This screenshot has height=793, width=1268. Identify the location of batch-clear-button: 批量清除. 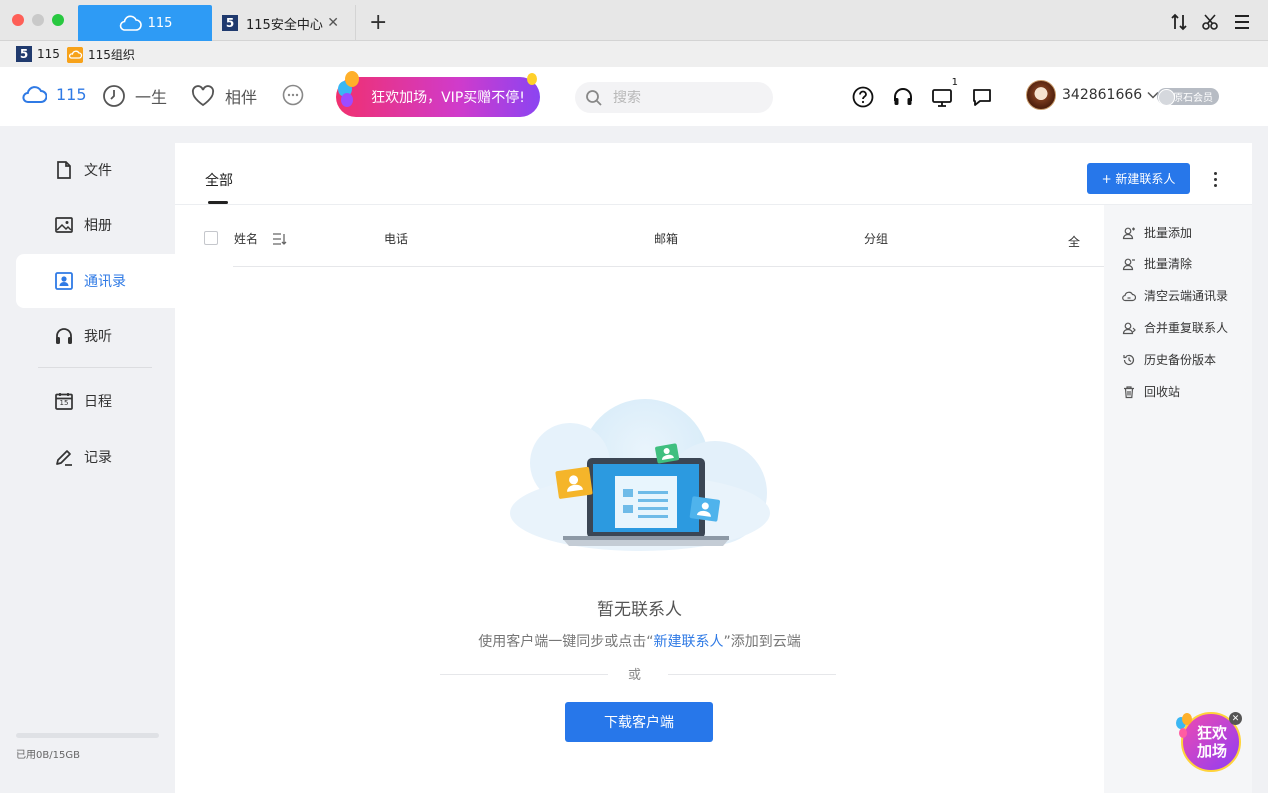
(1157, 263).